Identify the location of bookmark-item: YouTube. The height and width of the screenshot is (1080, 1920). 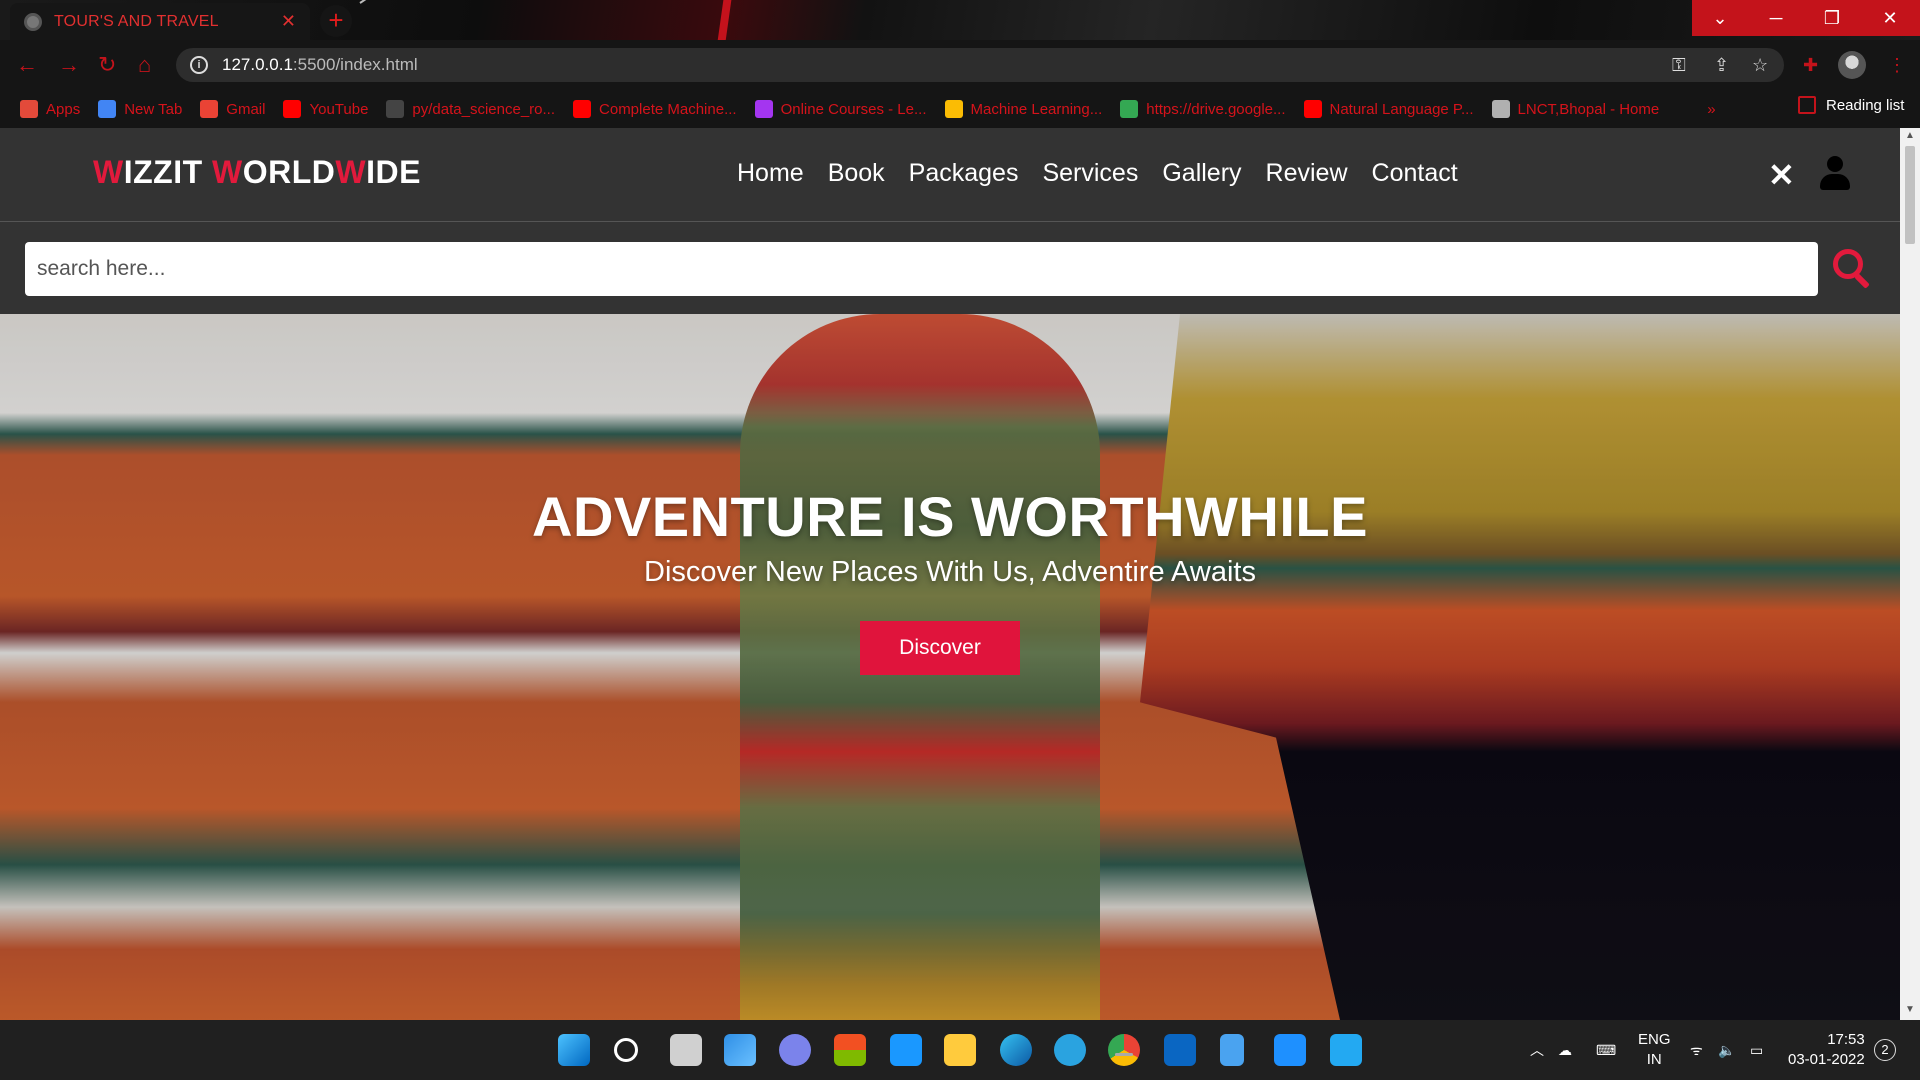
(325, 109).